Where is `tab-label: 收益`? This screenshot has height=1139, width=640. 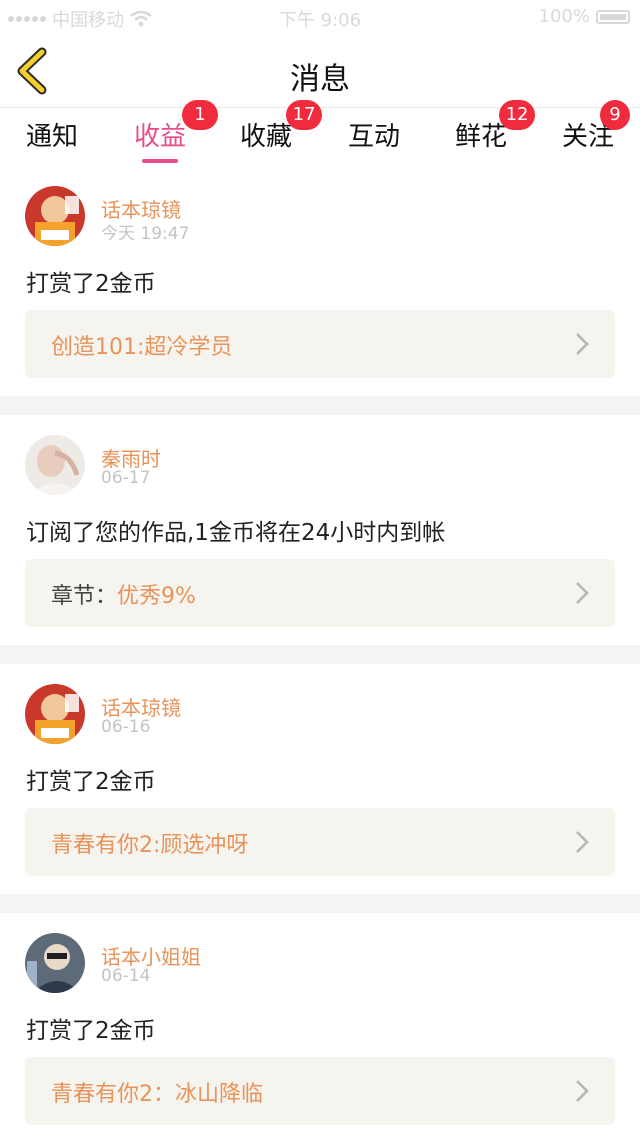 tab-label: 收益 is located at coordinates (160, 137).